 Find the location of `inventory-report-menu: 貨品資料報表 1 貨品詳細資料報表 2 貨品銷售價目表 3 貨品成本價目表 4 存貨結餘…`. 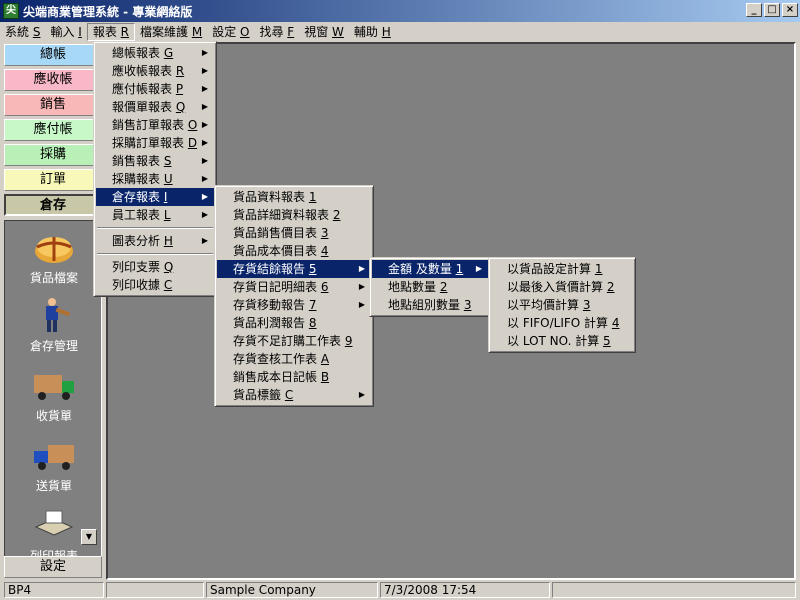

inventory-report-menu: 貨品資料報表 1 貨品詳細資料報表 2 貨品銷售價目表 3 貨品成本價目表 4 存貨結餘… is located at coordinates (294, 296).